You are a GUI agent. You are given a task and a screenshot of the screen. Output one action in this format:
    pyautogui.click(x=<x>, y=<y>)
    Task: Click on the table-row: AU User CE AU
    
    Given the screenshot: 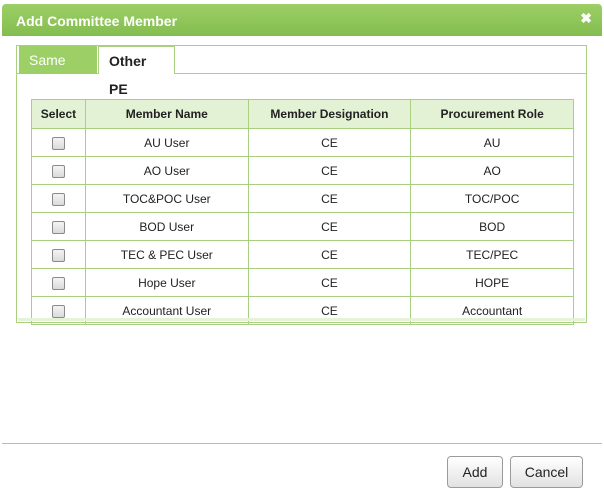 What is the action you would take?
    pyautogui.click(x=302, y=142)
    